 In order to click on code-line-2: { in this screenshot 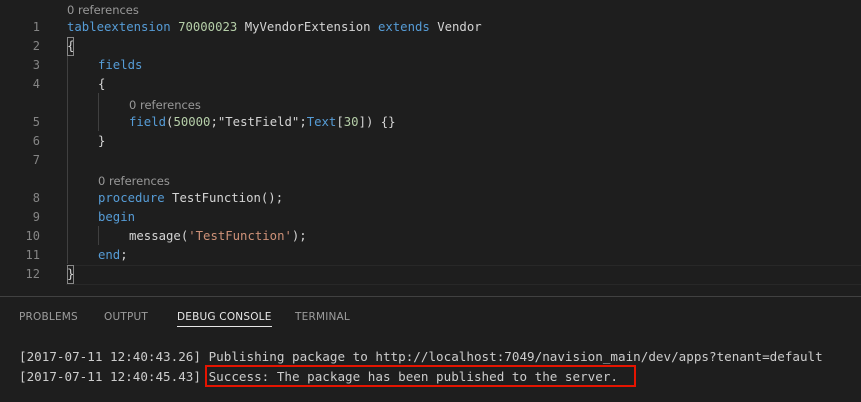, I will do `click(71, 46)`.